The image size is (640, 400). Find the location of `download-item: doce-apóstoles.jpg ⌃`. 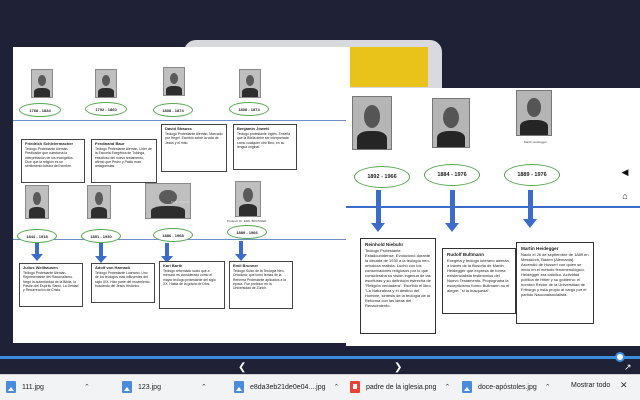

download-item: doce-apóstoles.jpg ⌃ is located at coordinates (506, 387).